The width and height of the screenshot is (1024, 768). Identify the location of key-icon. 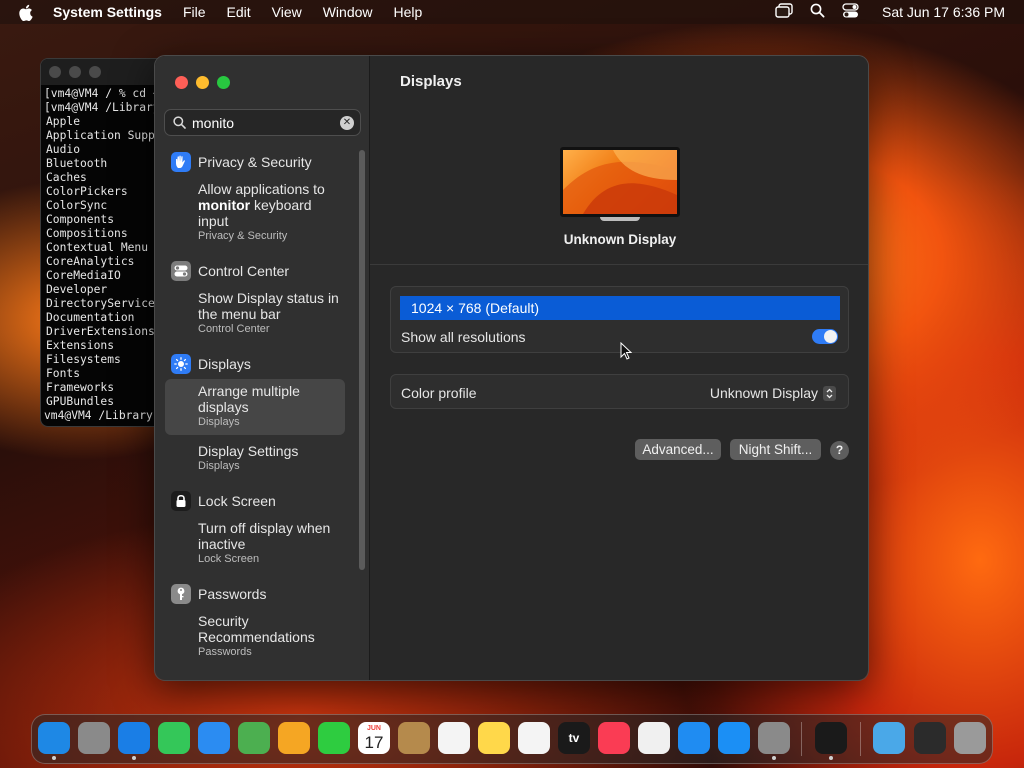
(181, 594).